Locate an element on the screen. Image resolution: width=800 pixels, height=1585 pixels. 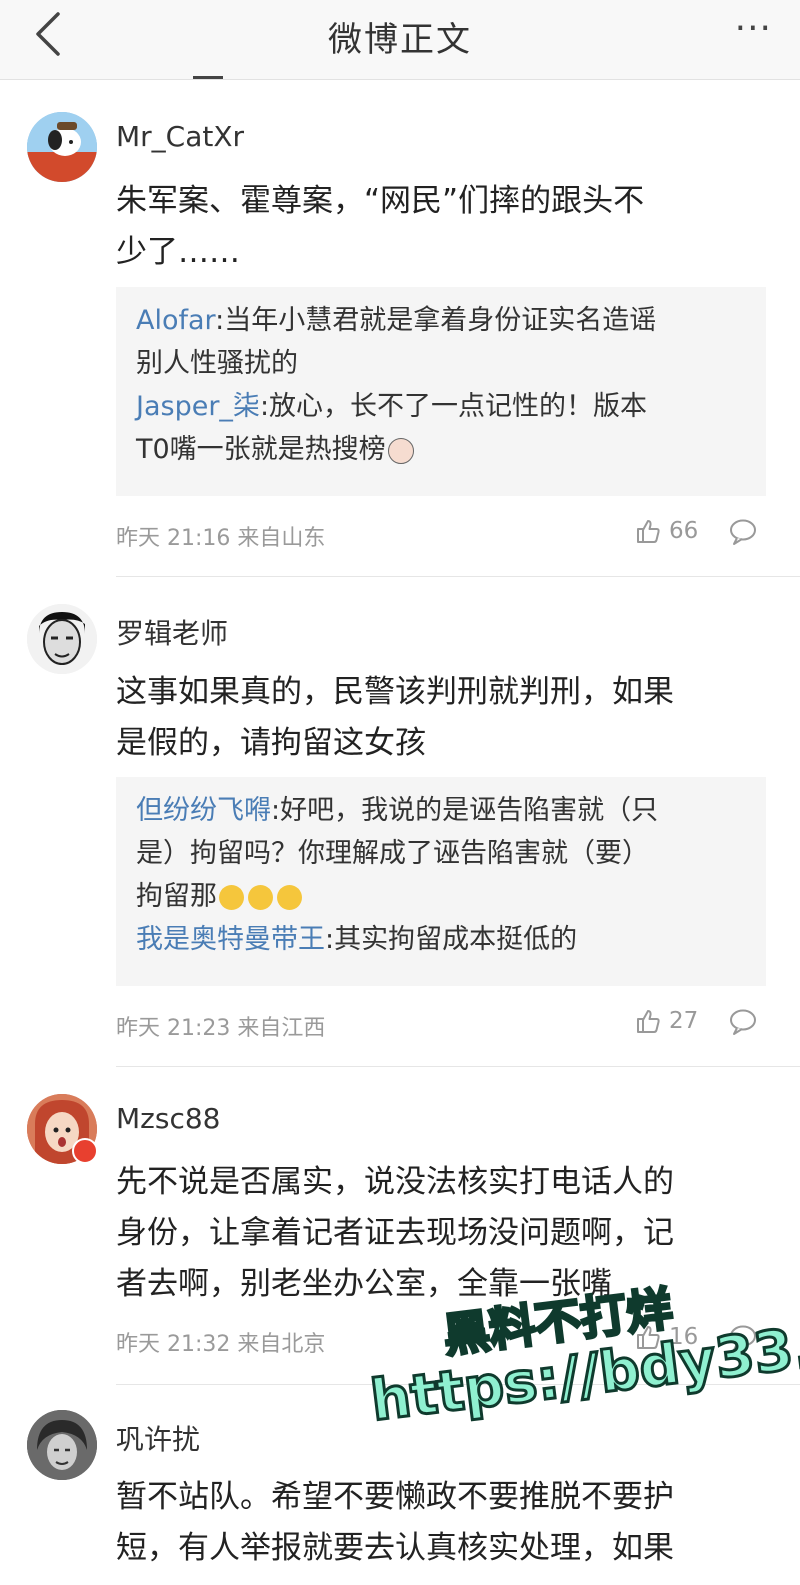
reply-item: Alofar:当年小慧君就是拿着身份证实名造谣 别人性骚扰的 is located at coordinates (441, 342).